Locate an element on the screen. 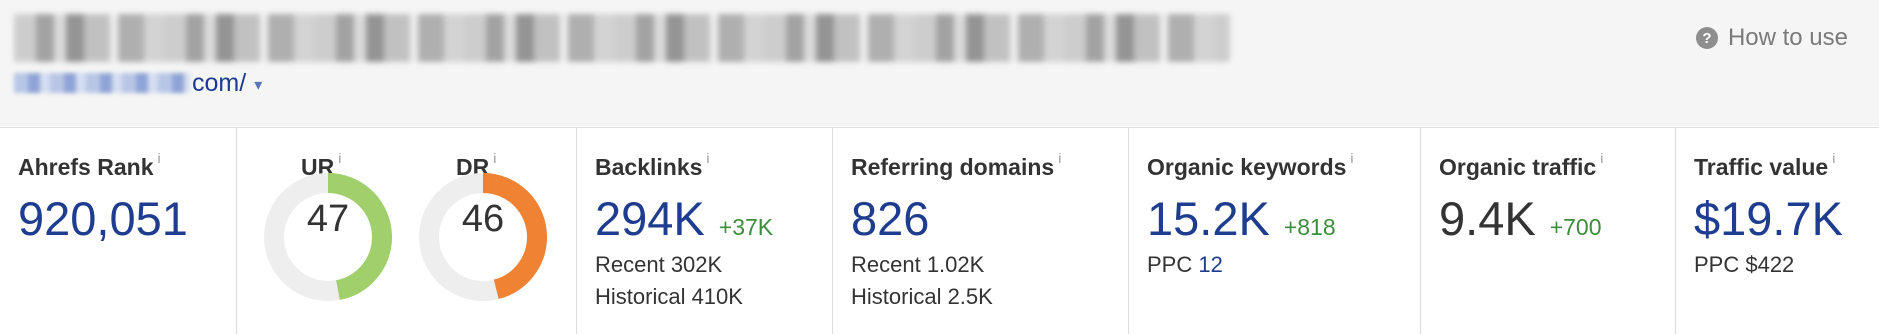 This screenshot has height=334, width=1879. organic-keywords-card: Organic keywords i 15.2K +818 PPC 12 is located at coordinates (1275, 231).